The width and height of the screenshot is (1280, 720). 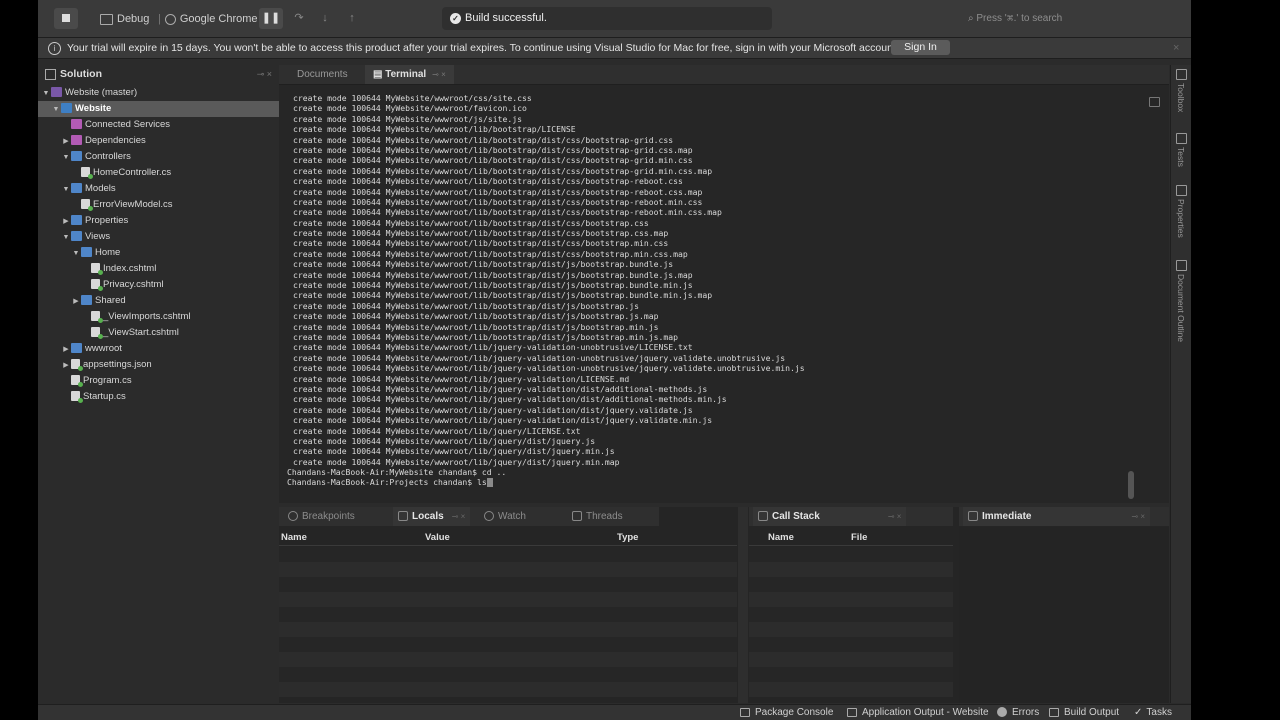 What do you see at coordinates (512, 516) in the screenshot?
I see `tab-watch-label: Watch` at bounding box center [512, 516].